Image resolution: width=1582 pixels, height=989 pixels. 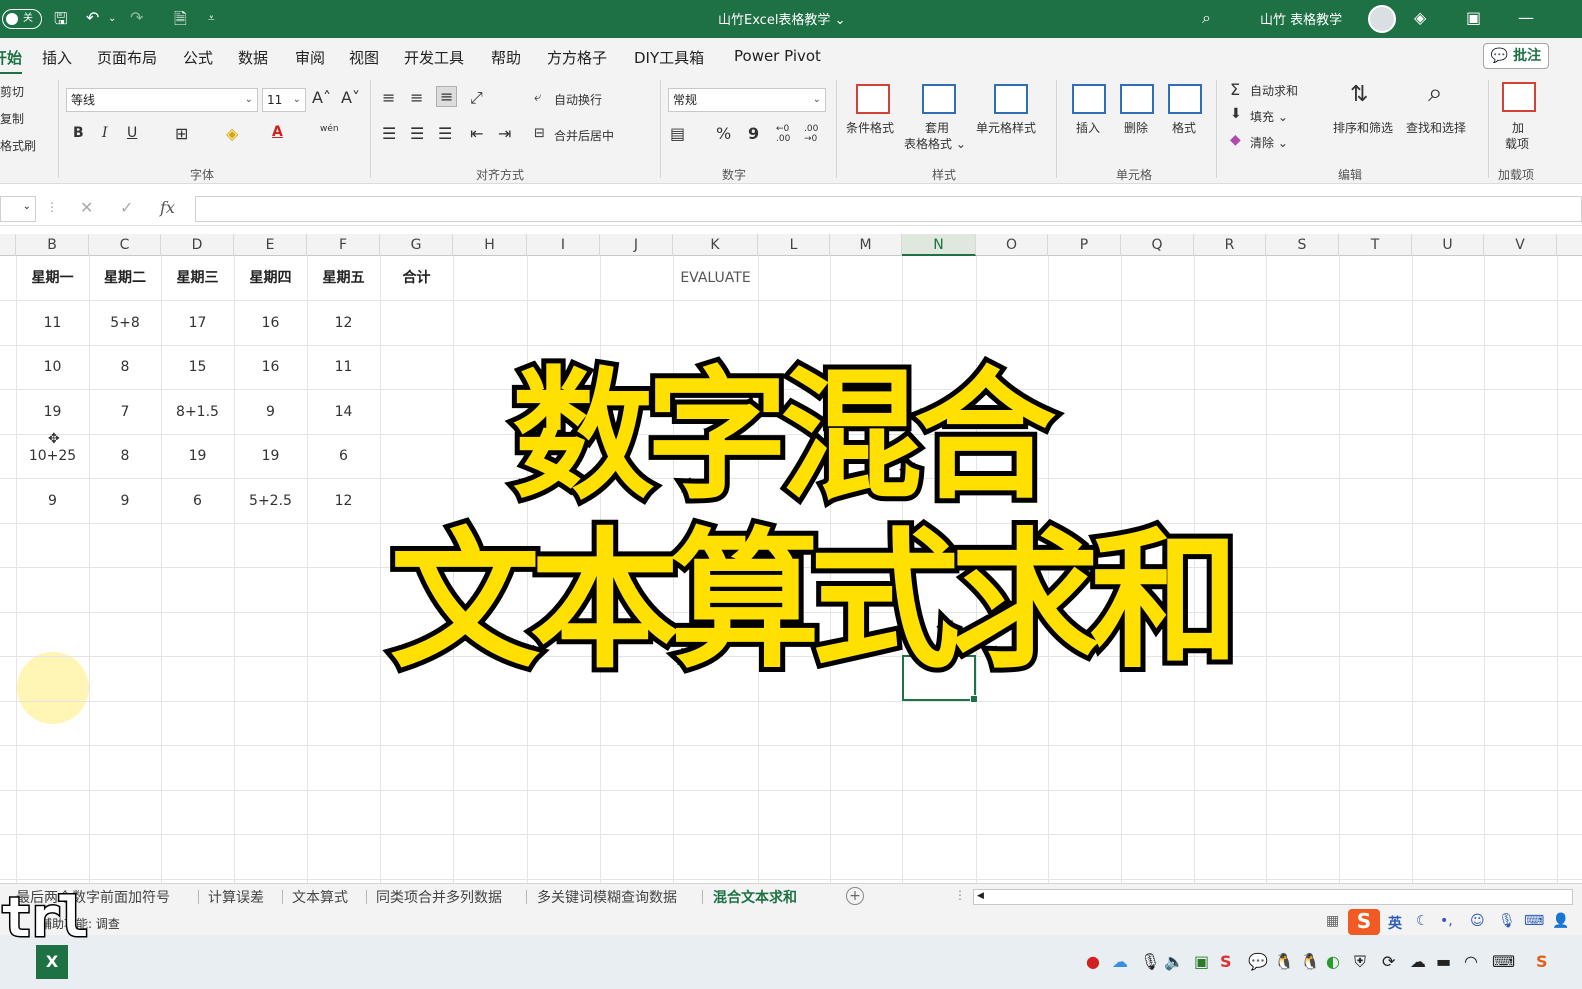 What do you see at coordinates (439, 897) in the screenshot?
I see `sheet-tab: 同类项合并多列数据` at bounding box center [439, 897].